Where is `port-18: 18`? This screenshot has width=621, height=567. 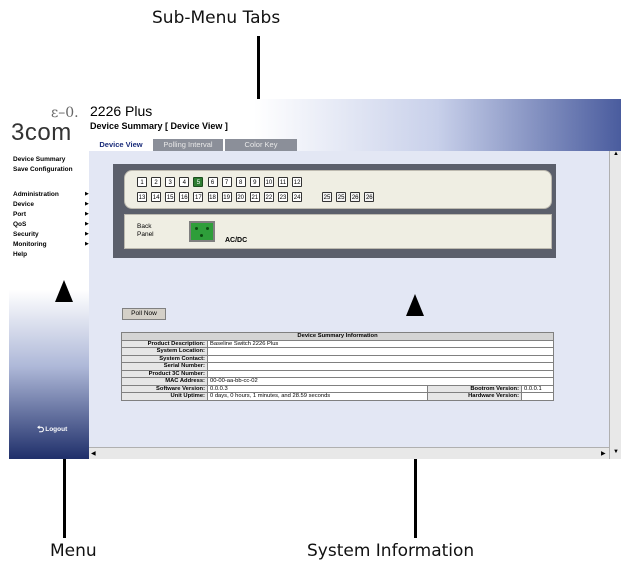 port-18: 18 is located at coordinates (212, 197).